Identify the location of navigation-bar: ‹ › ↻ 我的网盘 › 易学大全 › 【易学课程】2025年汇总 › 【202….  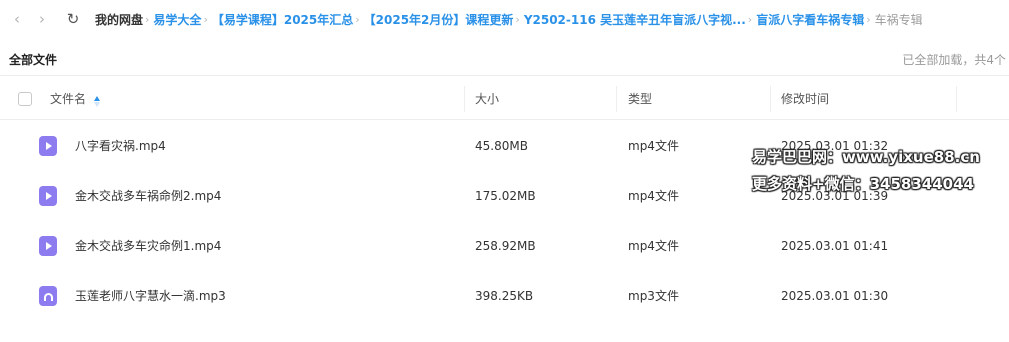
(504, 19).